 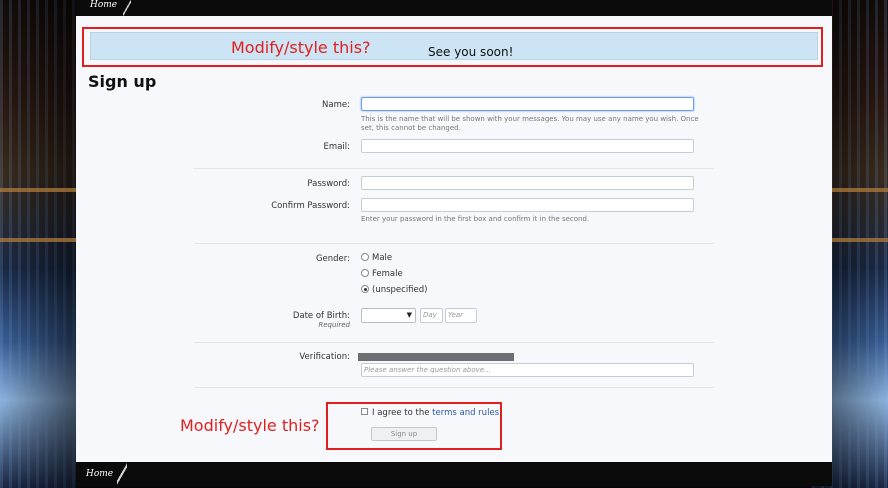 What do you see at coordinates (250, 425) in the screenshot?
I see `annotation-text-bottom: Modify/style this?` at bounding box center [250, 425].